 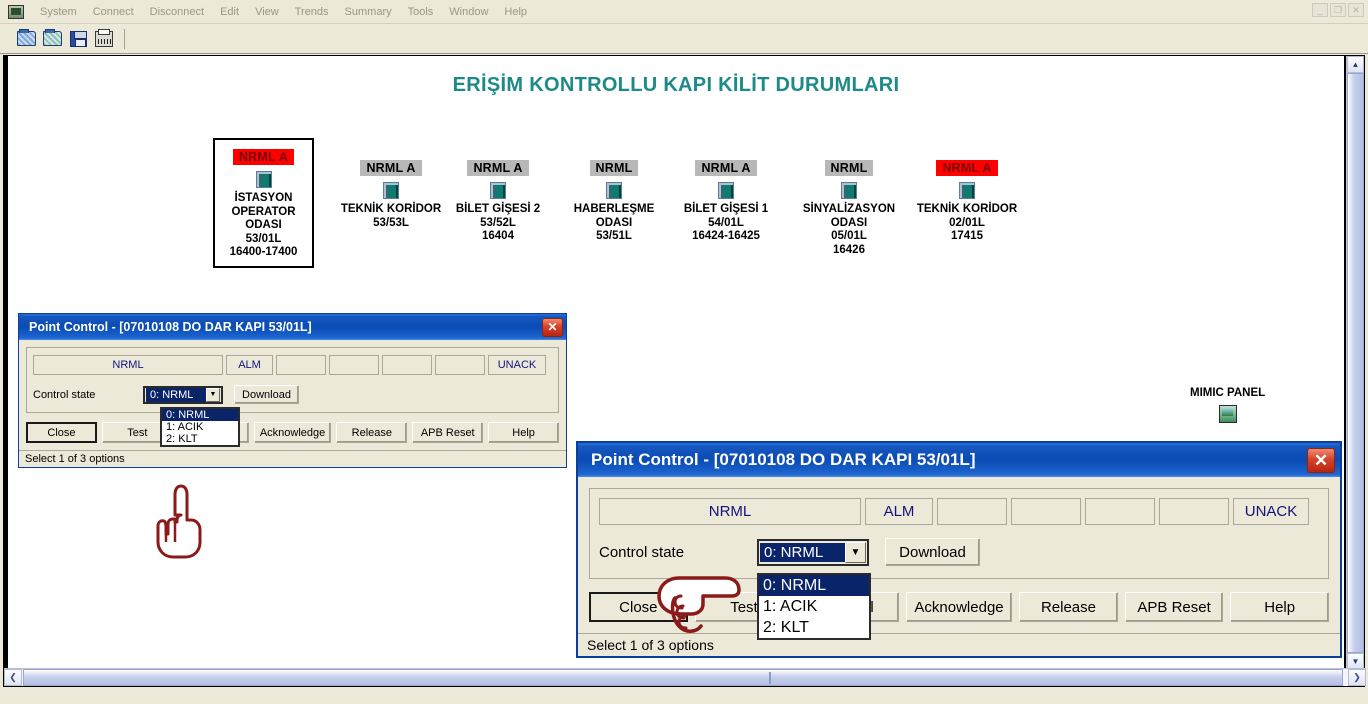 I want to click on menu-item-system: System, so click(x=58, y=12).